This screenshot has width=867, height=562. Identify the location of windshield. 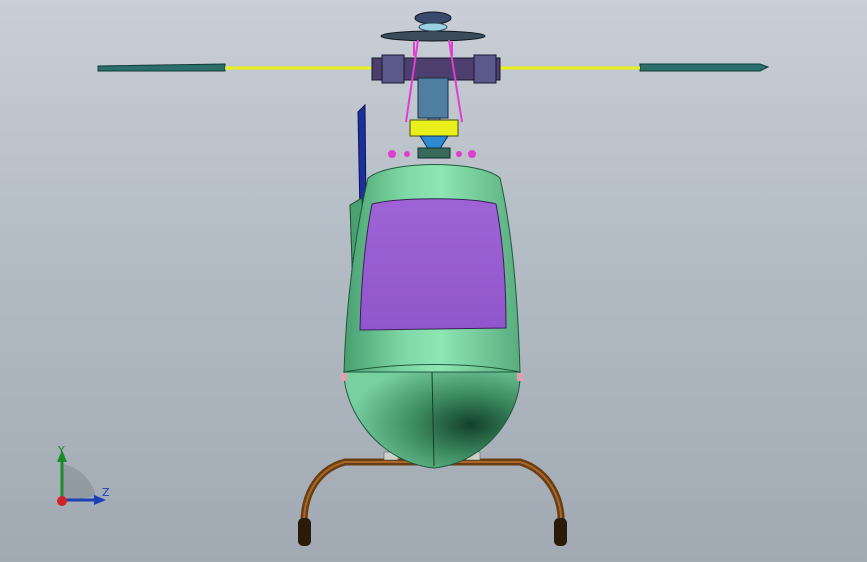
(433, 264).